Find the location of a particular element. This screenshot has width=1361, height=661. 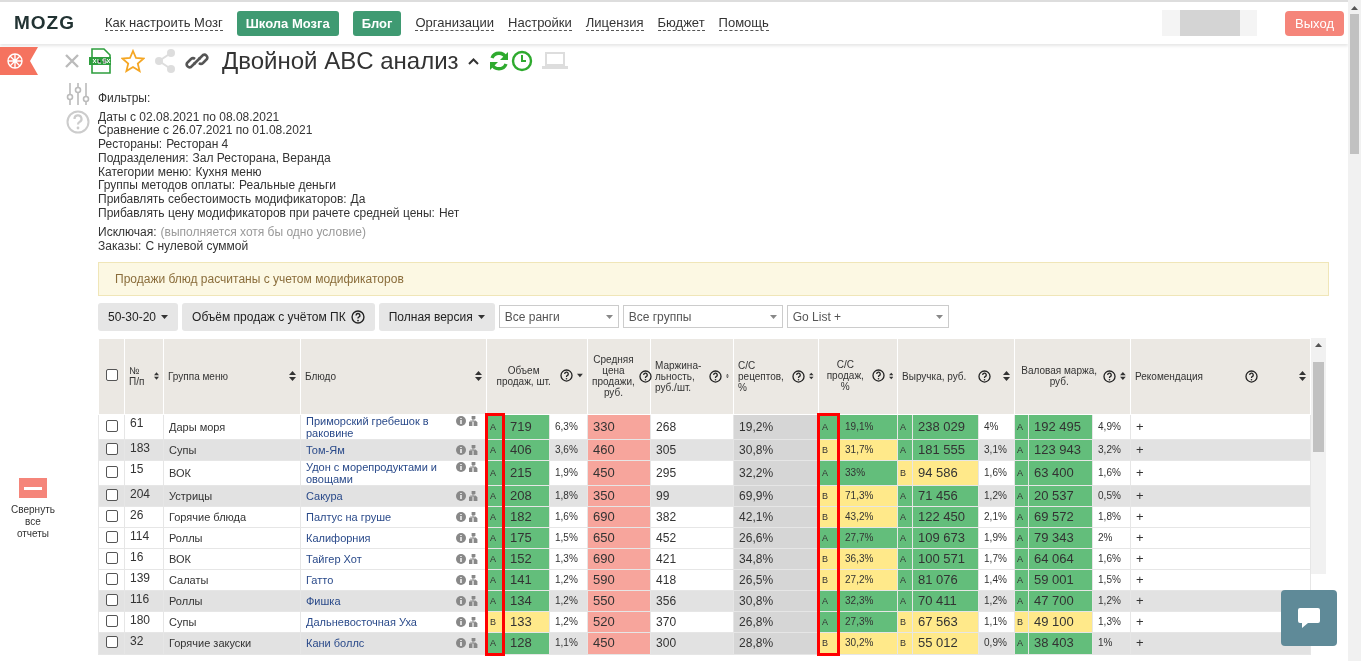

refresh-icon is located at coordinates (498, 61).